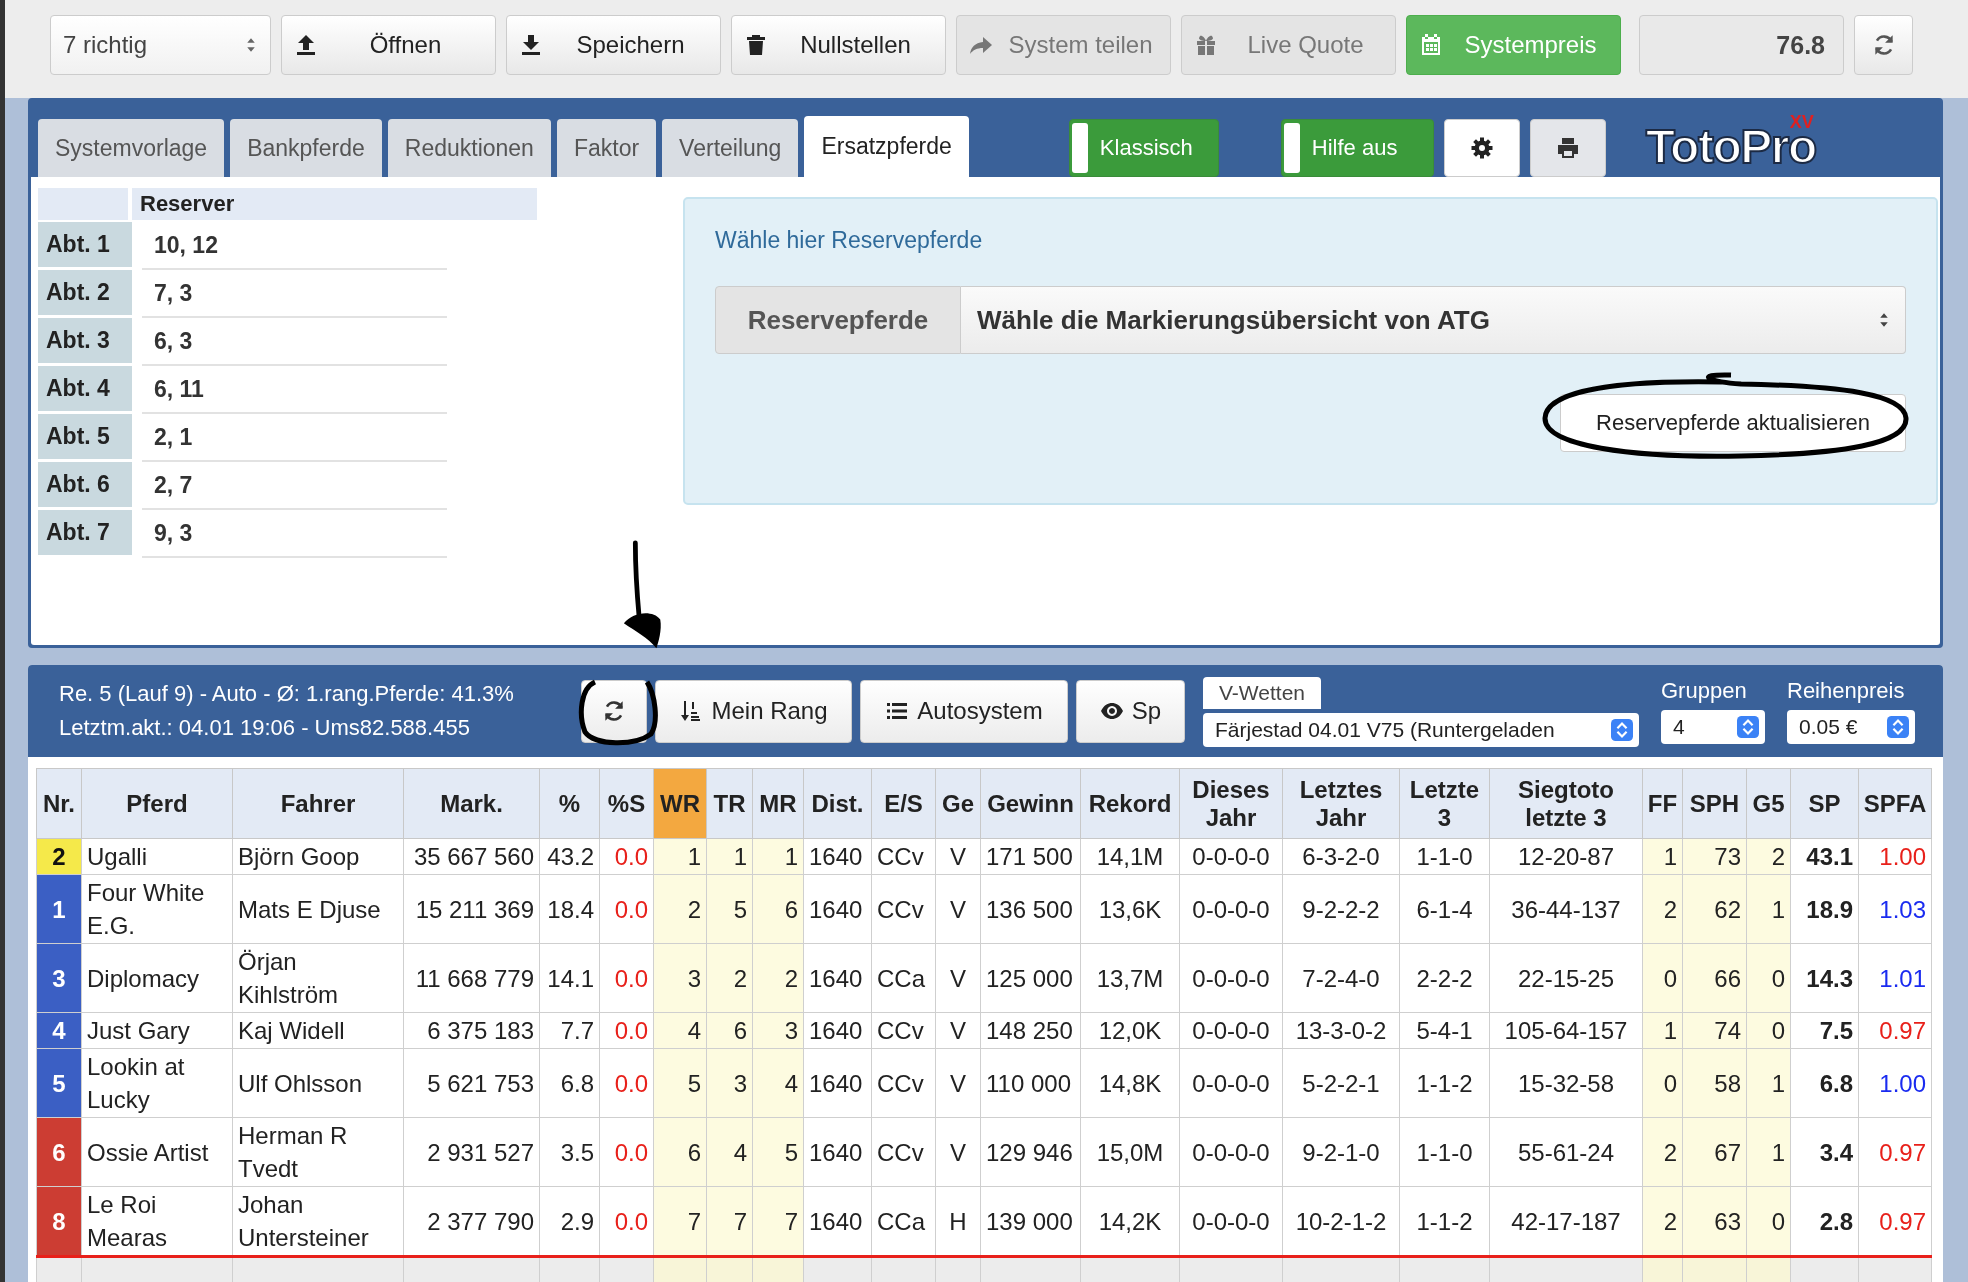 The image size is (1968, 1282). I want to click on column-header: E/S, so click(903, 803).